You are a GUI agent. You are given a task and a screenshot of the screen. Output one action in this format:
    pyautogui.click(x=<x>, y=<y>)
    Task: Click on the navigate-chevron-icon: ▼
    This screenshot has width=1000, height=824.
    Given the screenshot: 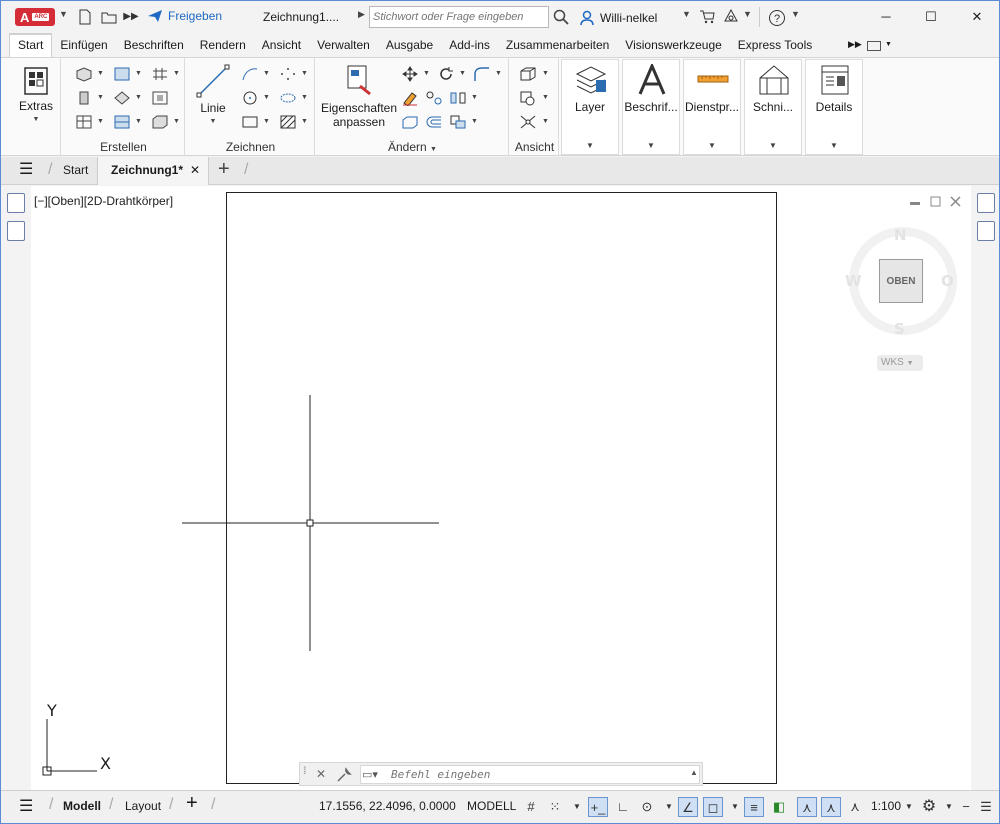 What is the action you would take?
    pyautogui.click(x=545, y=121)
    